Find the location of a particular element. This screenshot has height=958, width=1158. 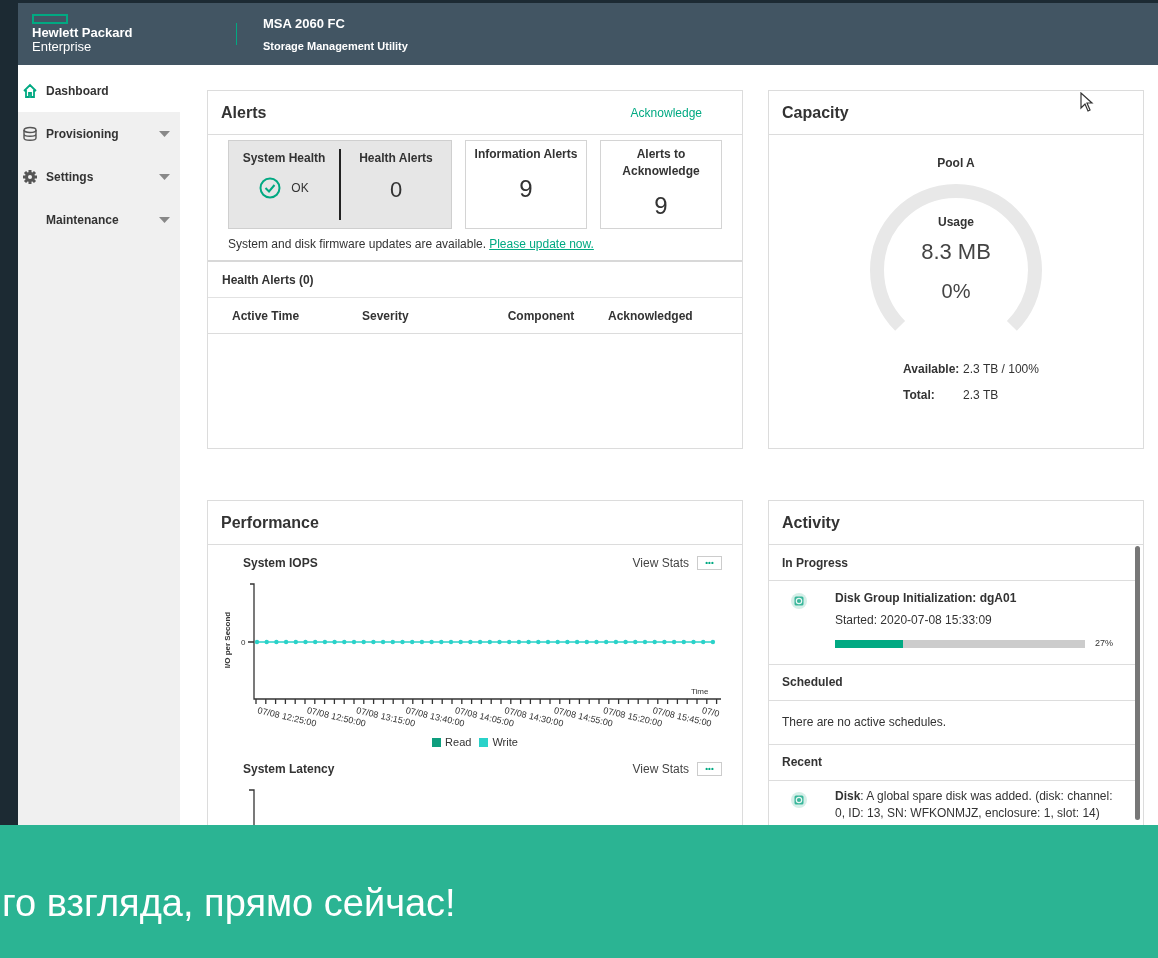

chart-title: System Latency is located at coordinates (289, 769).